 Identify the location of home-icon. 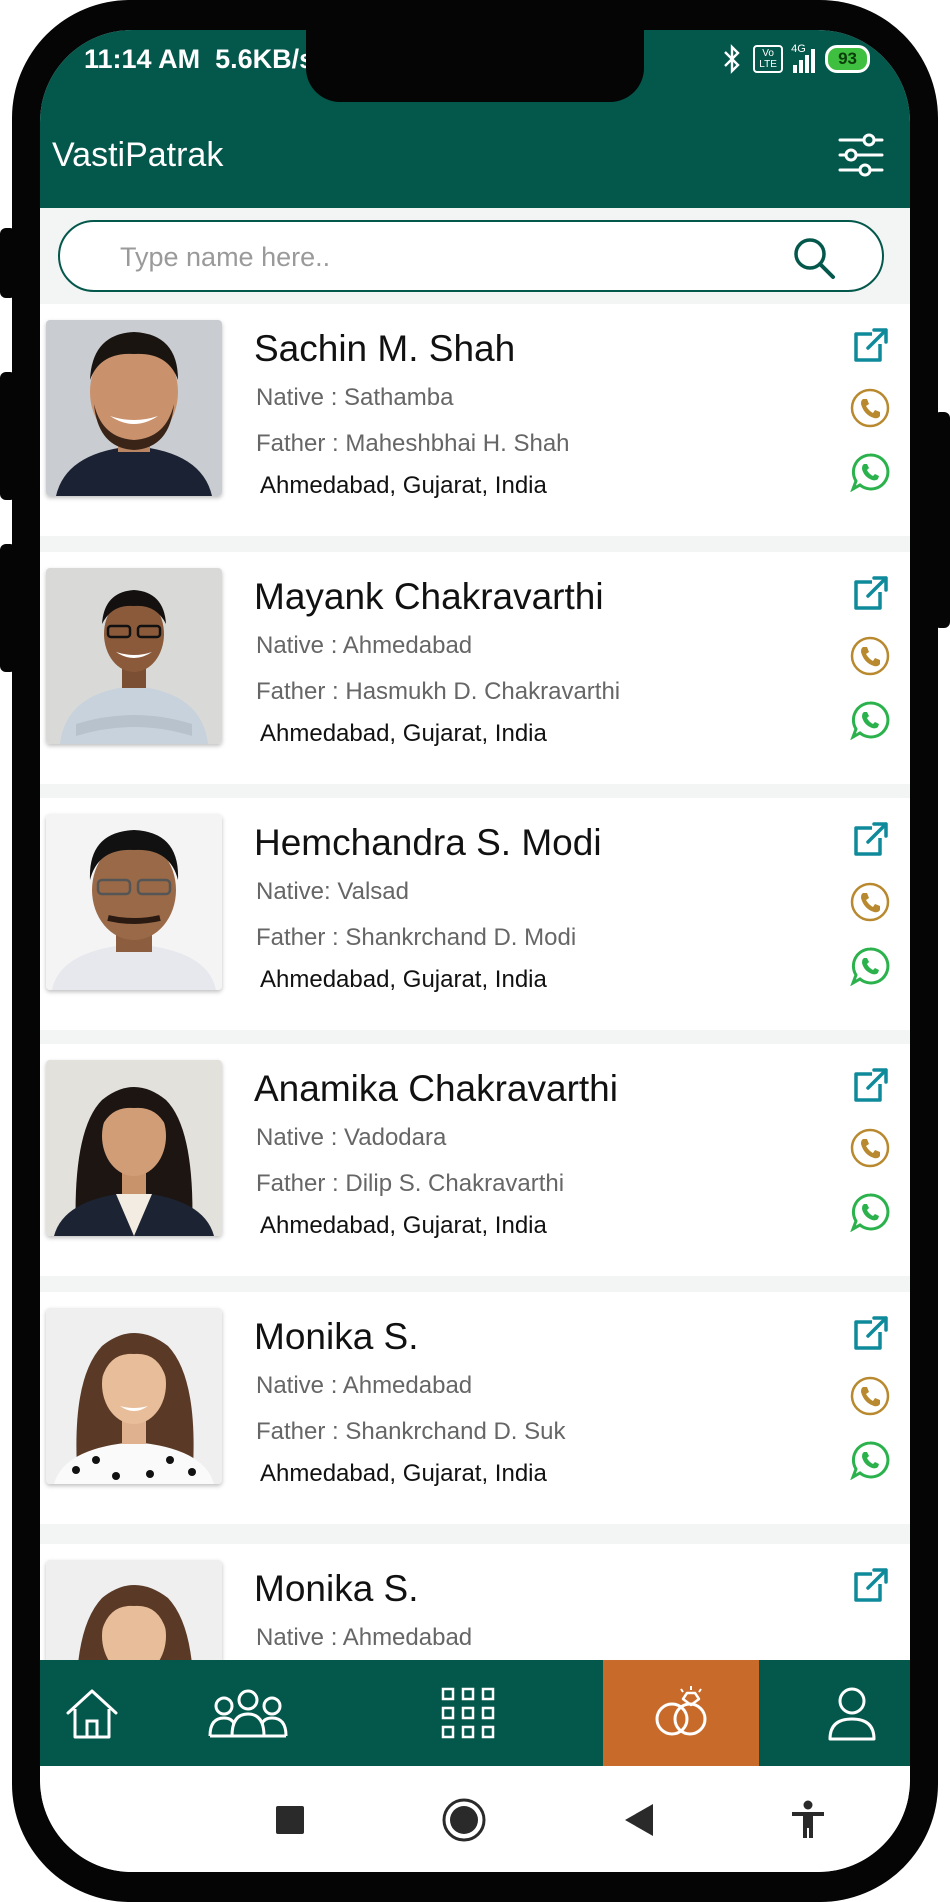
(92, 1714).